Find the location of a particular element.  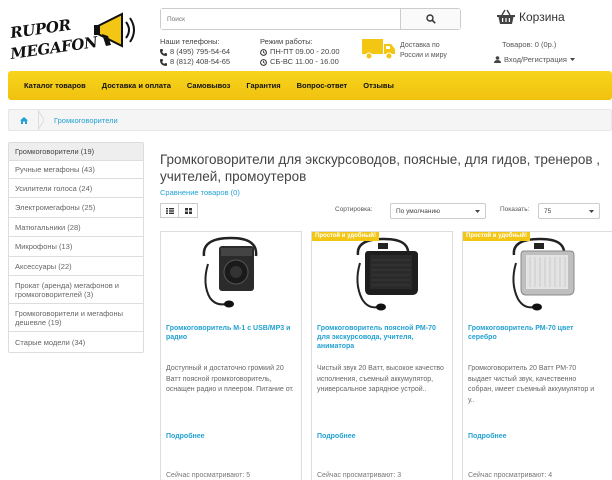

breadcrumb-home is located at coordinates (24, 120).